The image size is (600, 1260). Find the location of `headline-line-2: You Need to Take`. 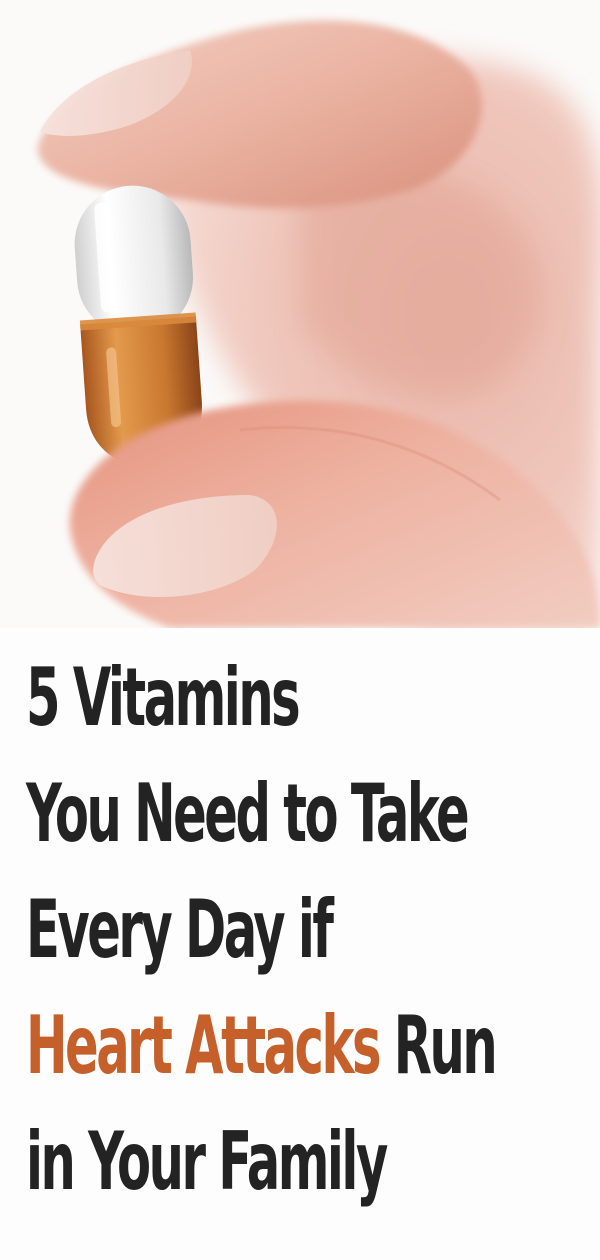

headline-line-2: You Need to Take is located at coordinates (248, 813).